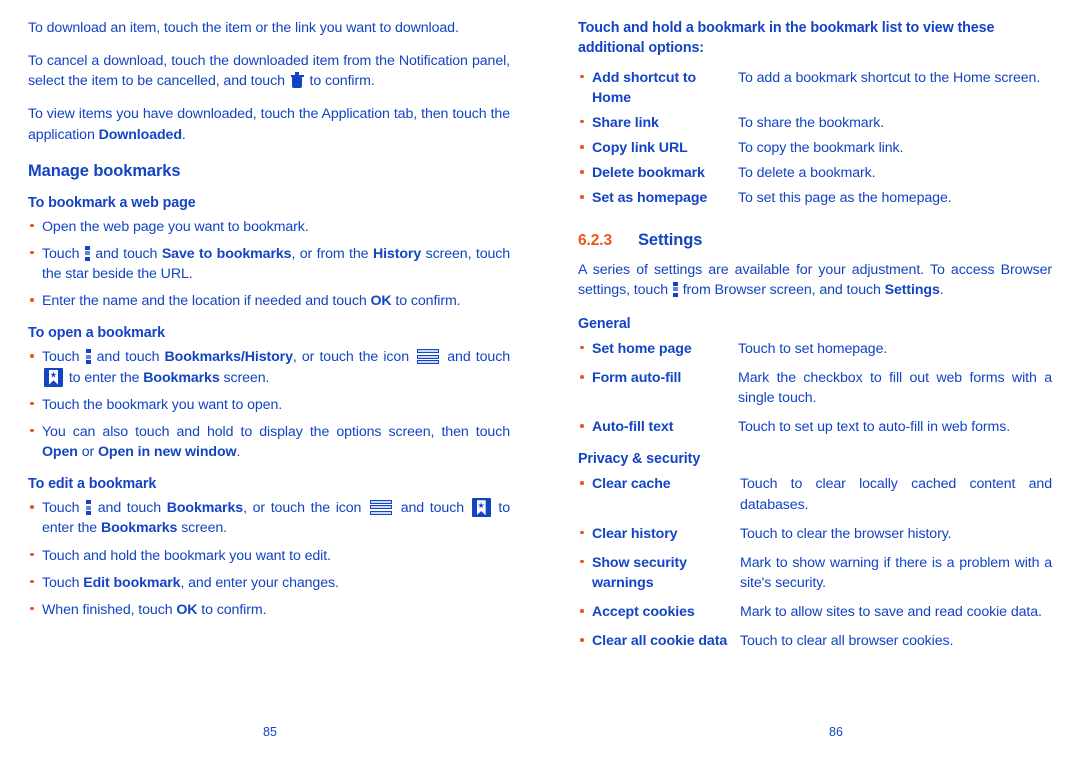 The height and width of the screenshot is (767, 1080). What do you see at coordinates (658, 427) in the screenshot?
I see `setting-term: Auto-fill text` at bounding box center [658, 427].